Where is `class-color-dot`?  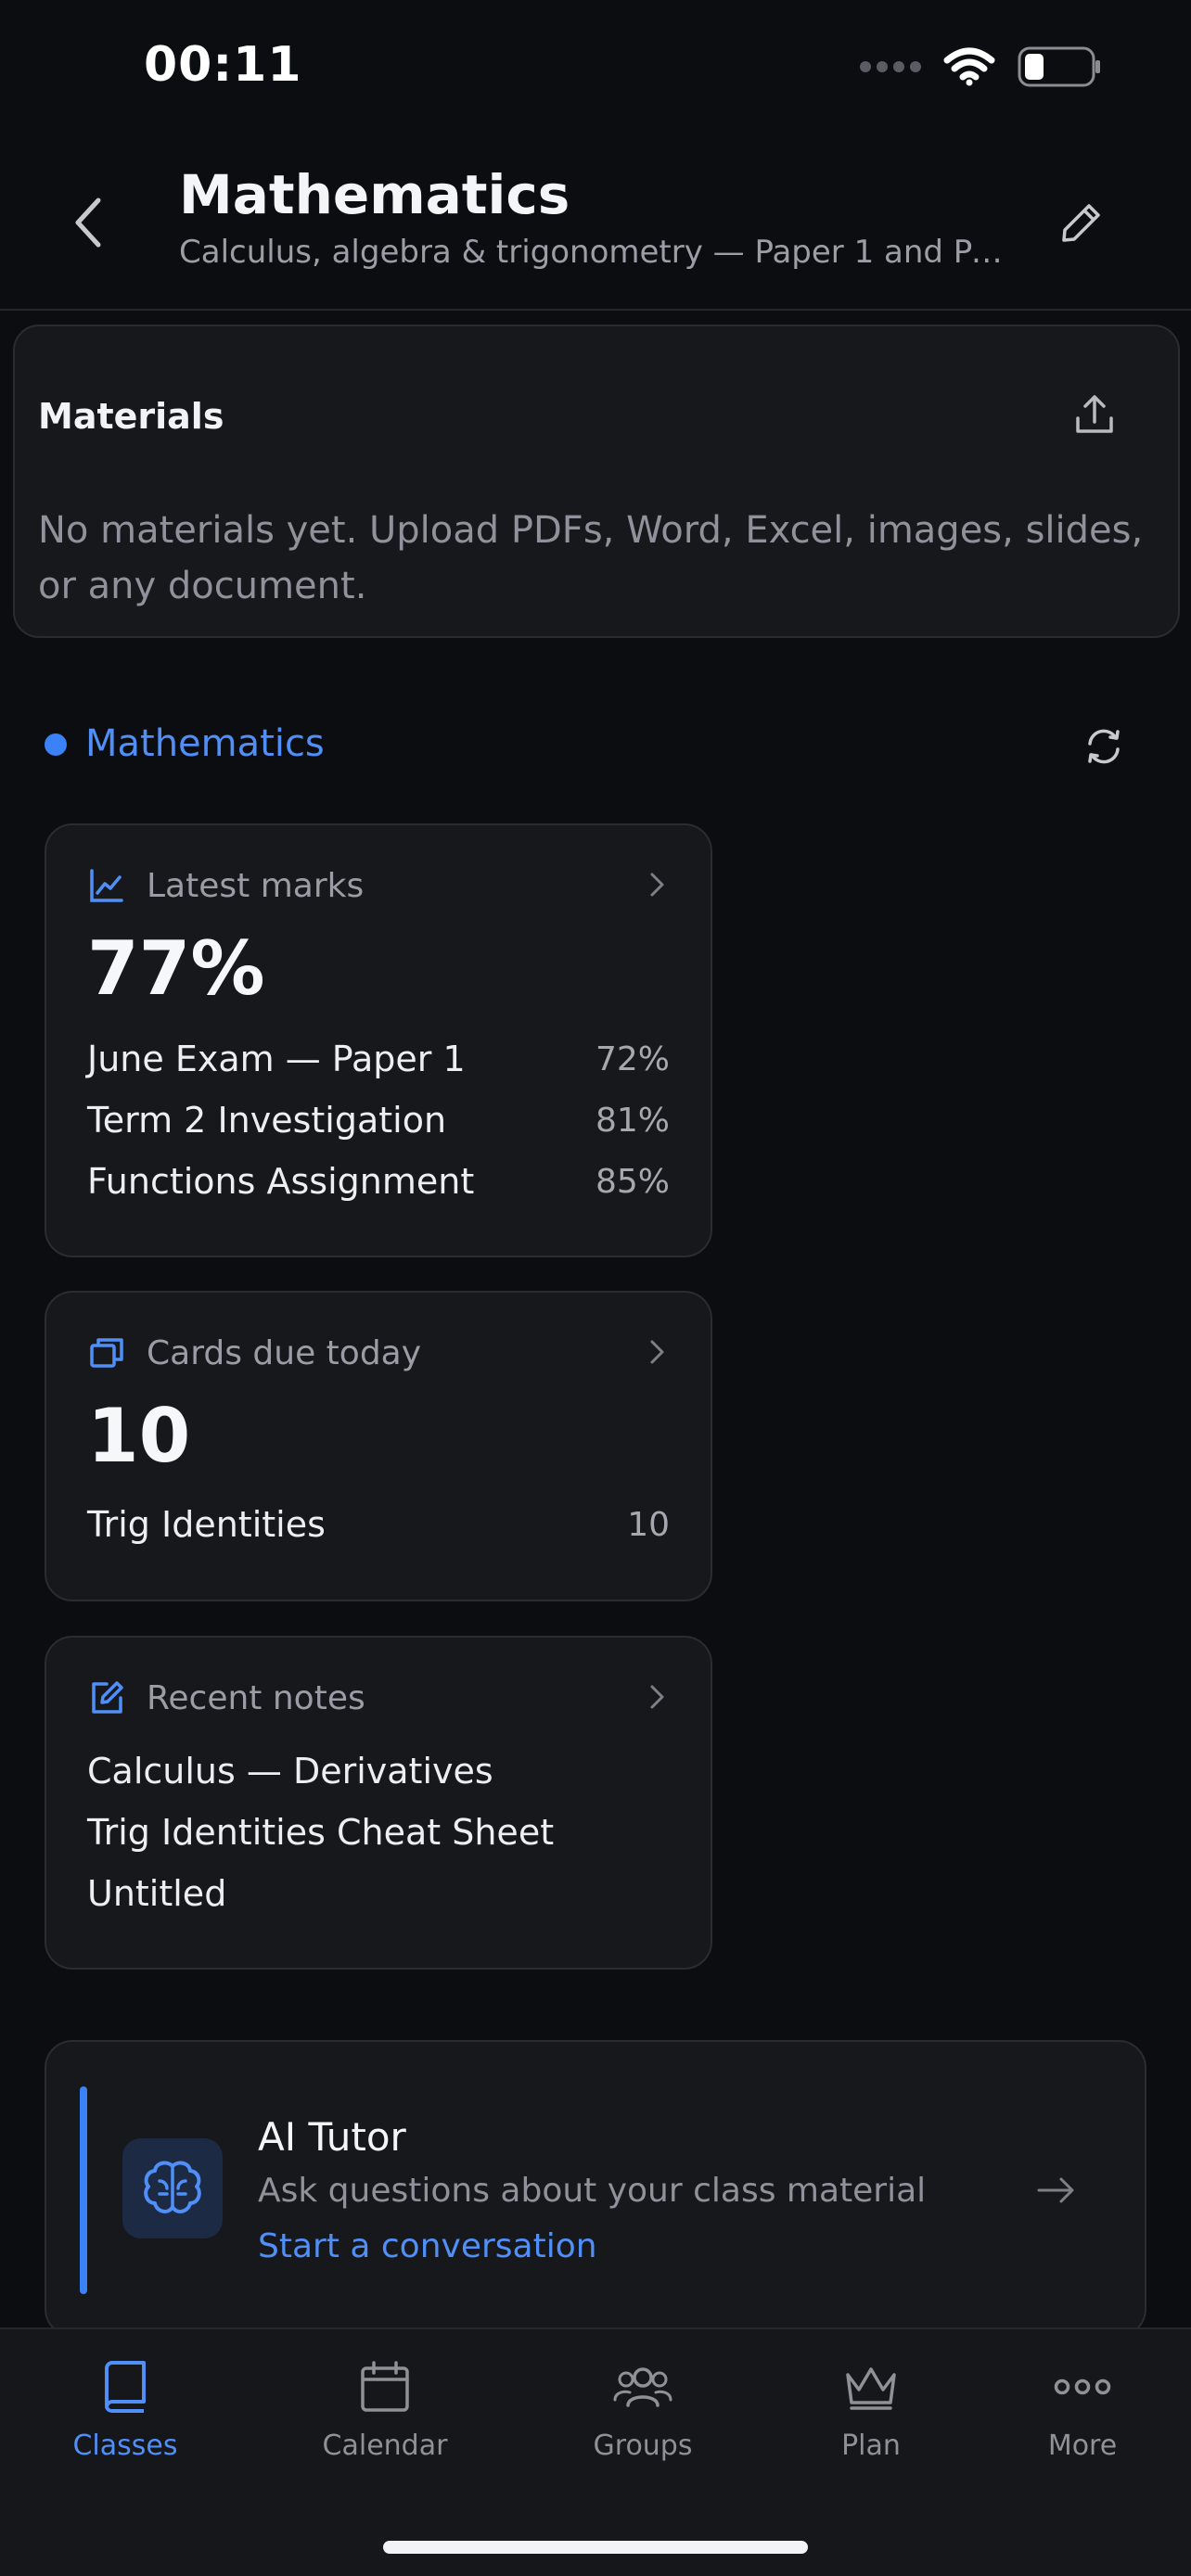 class-color-dot is located at coordinates (56, 744).